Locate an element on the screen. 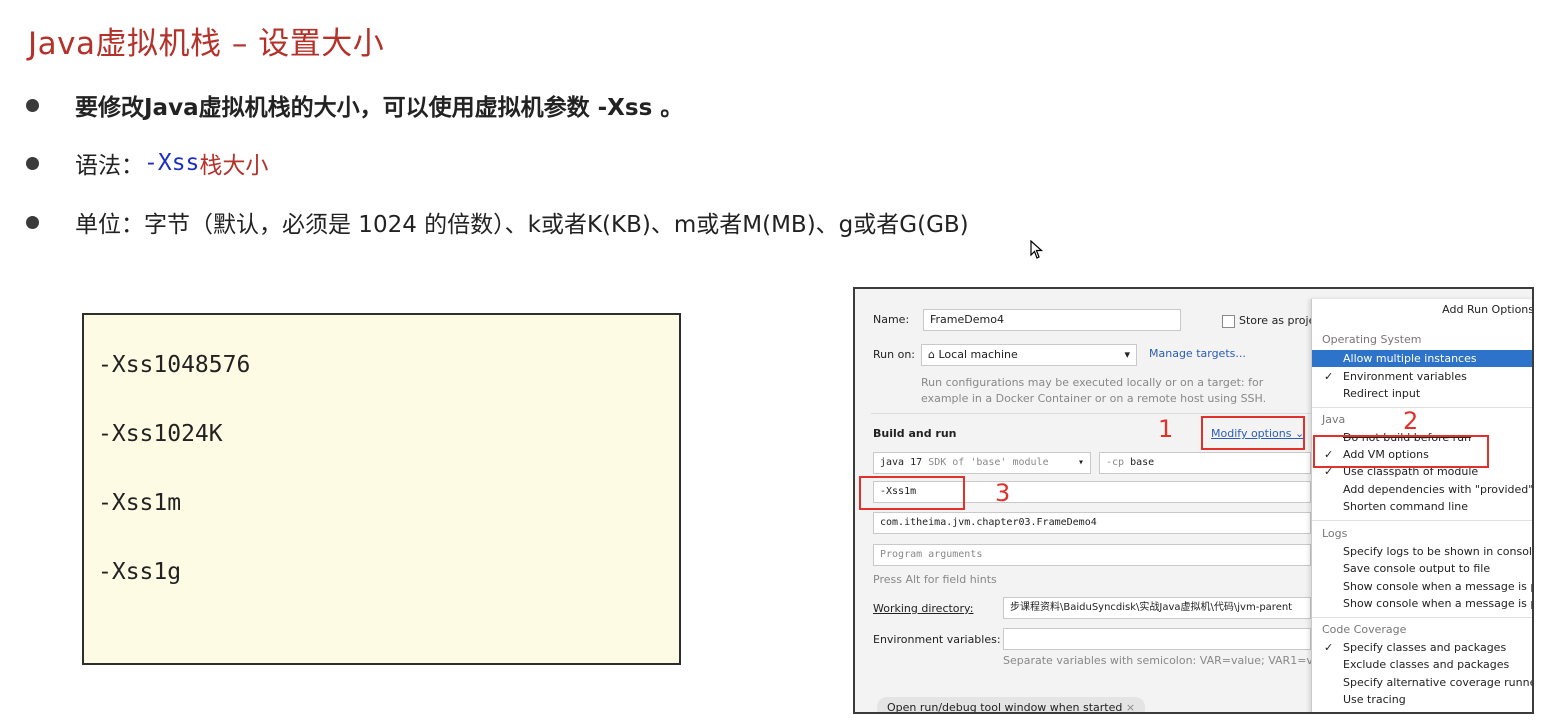 The width and height of the screenshot is (1566, 720). annotation-3: 3 is located at coordinates (1003, 493).